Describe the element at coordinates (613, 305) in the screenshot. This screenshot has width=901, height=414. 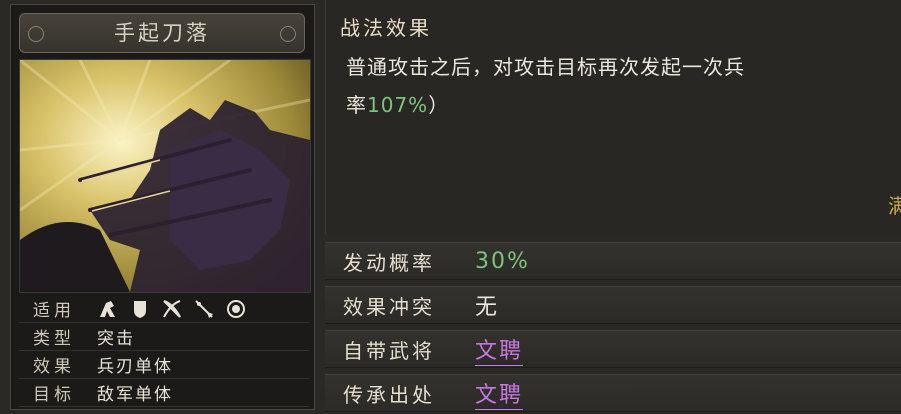
I see `info-row-effect-conflict: 效果冲突 无` at that location.